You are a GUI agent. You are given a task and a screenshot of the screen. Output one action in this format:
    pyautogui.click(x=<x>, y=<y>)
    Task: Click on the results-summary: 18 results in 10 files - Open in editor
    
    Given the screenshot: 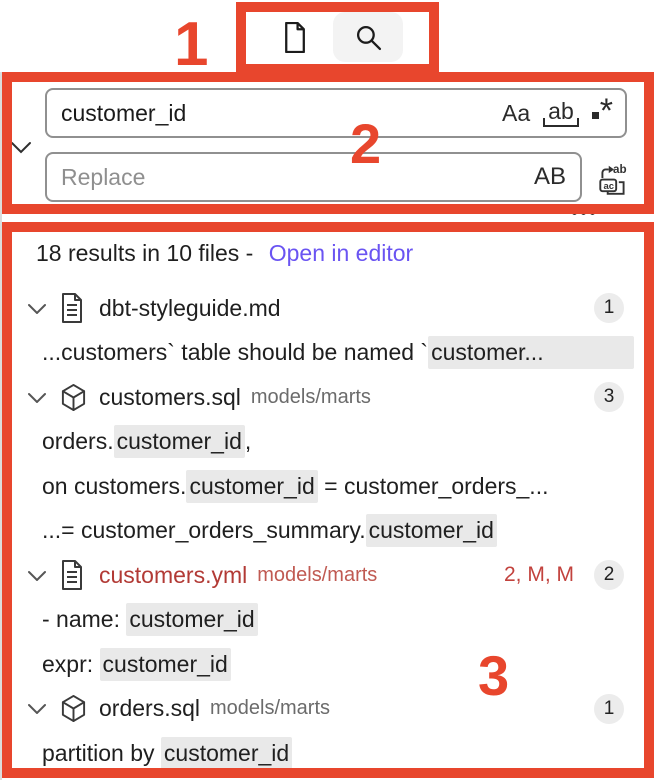 What is the action you would take?
    pyautogui.click(x=224, y=253)
    